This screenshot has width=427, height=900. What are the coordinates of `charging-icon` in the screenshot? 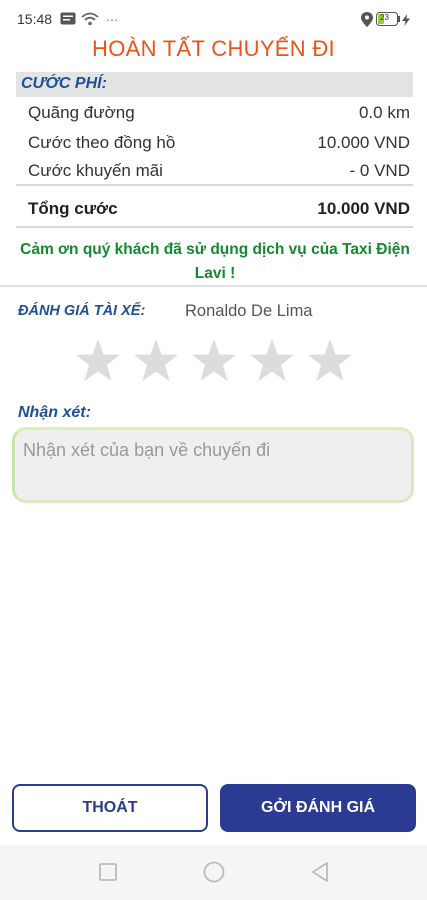 It's located at (406, 22).